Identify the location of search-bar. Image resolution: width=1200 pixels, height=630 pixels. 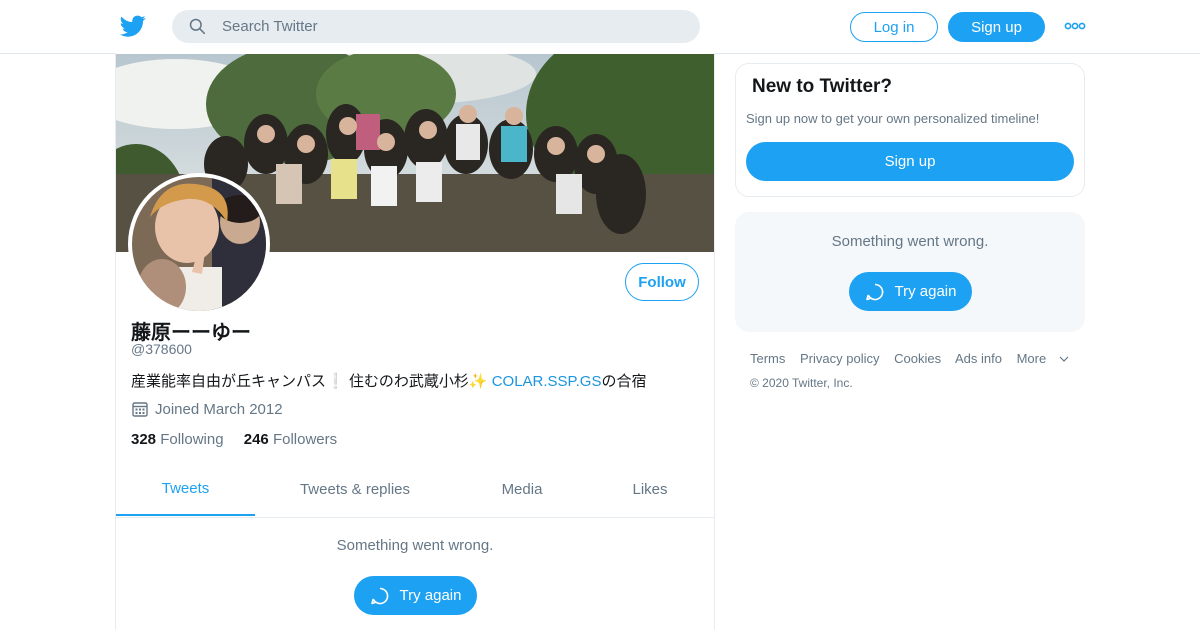
(436, 26).